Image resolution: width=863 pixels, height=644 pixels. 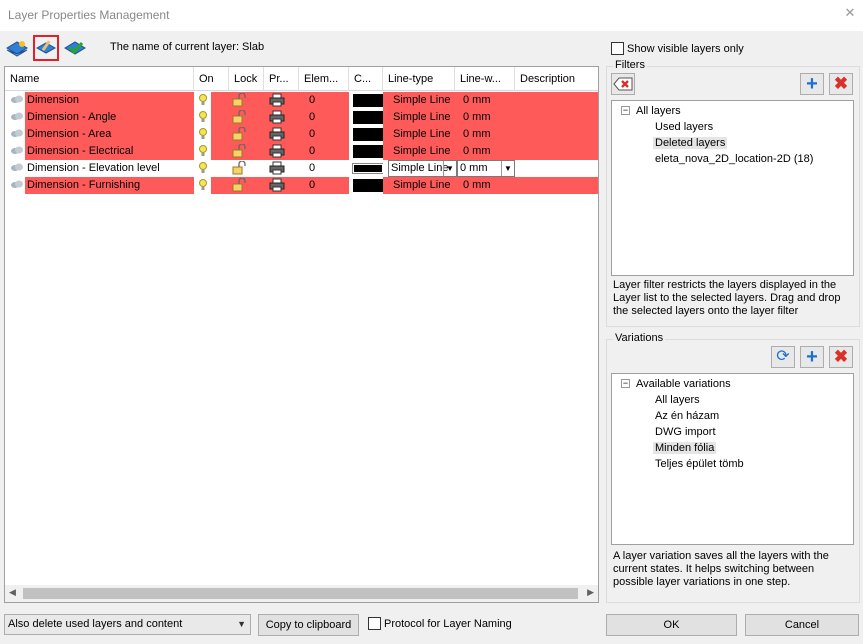 What do you see at coordinates (12, 592) in the screenshot?
I see `scroll-left-icon: ◀` at bounding box center [12, 592].